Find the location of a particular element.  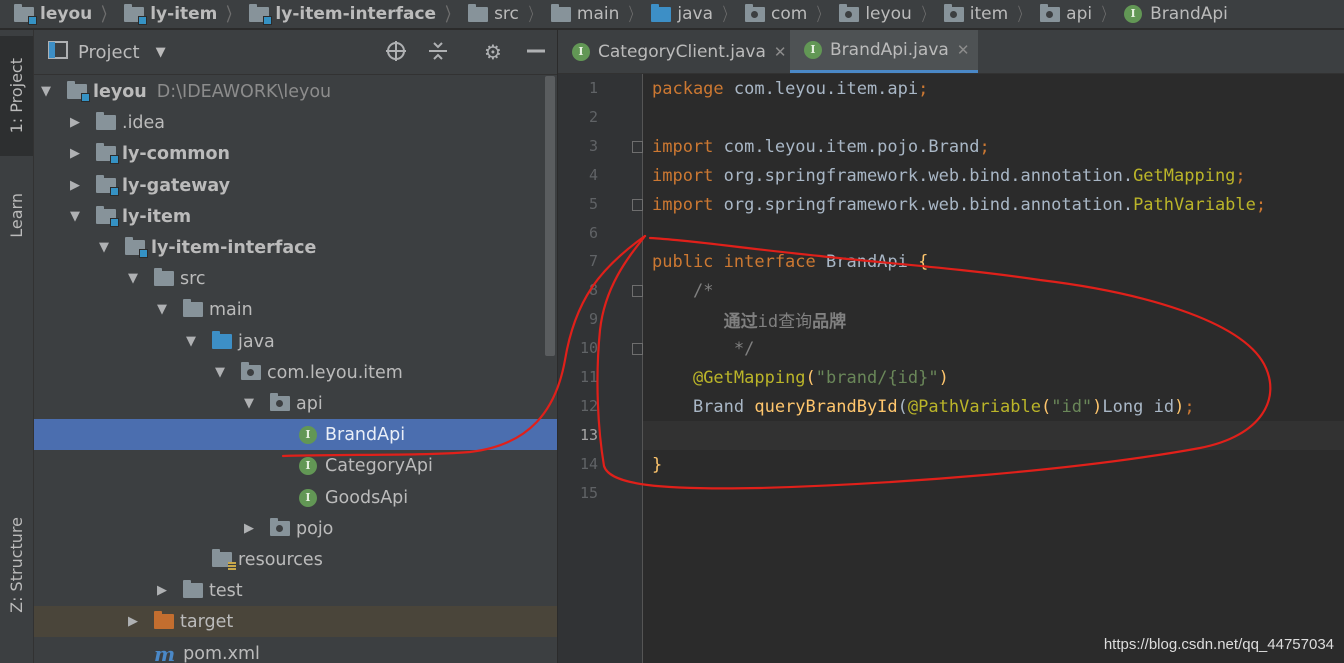

line-number: 8 is located at coordinates (593, 290).